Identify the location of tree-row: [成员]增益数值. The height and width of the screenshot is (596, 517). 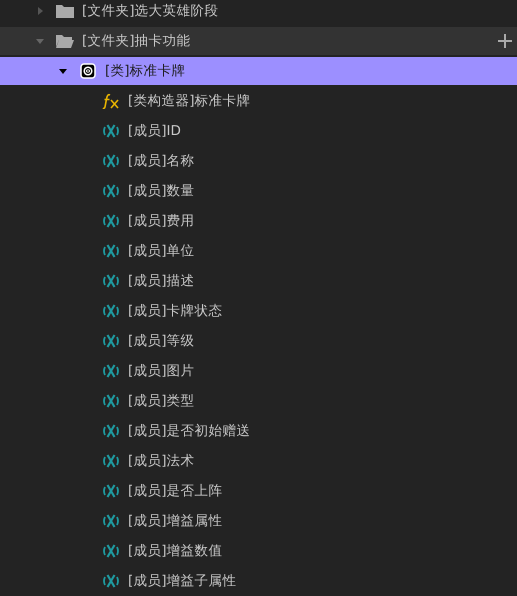
(258, 551).